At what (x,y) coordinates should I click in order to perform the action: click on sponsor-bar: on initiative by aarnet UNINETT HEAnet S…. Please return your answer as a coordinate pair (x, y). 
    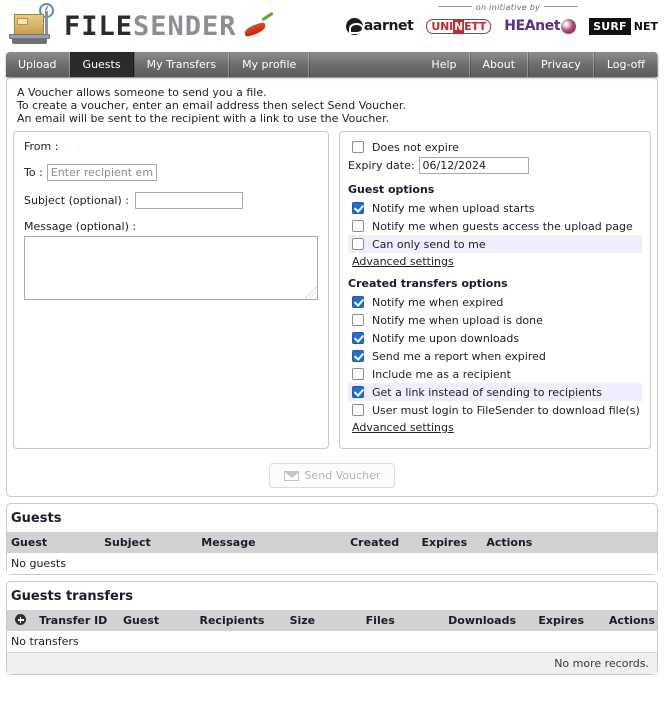
    Looking at the image, I should click on (501, 21).